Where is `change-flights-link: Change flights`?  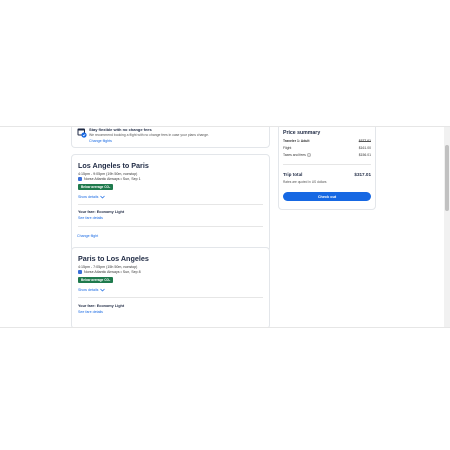
change-flights-link: Change flights is located at coordinates (100, 141).